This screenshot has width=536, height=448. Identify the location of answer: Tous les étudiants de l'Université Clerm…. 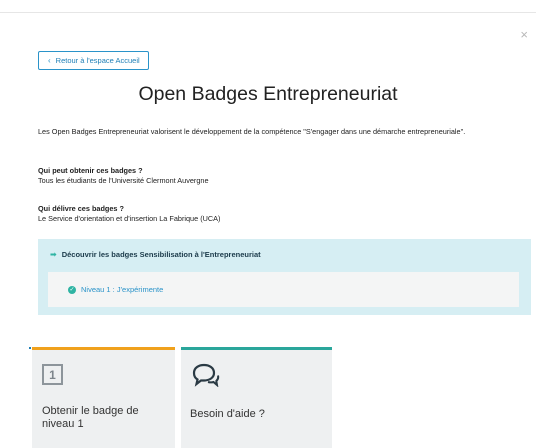
(123, 180).